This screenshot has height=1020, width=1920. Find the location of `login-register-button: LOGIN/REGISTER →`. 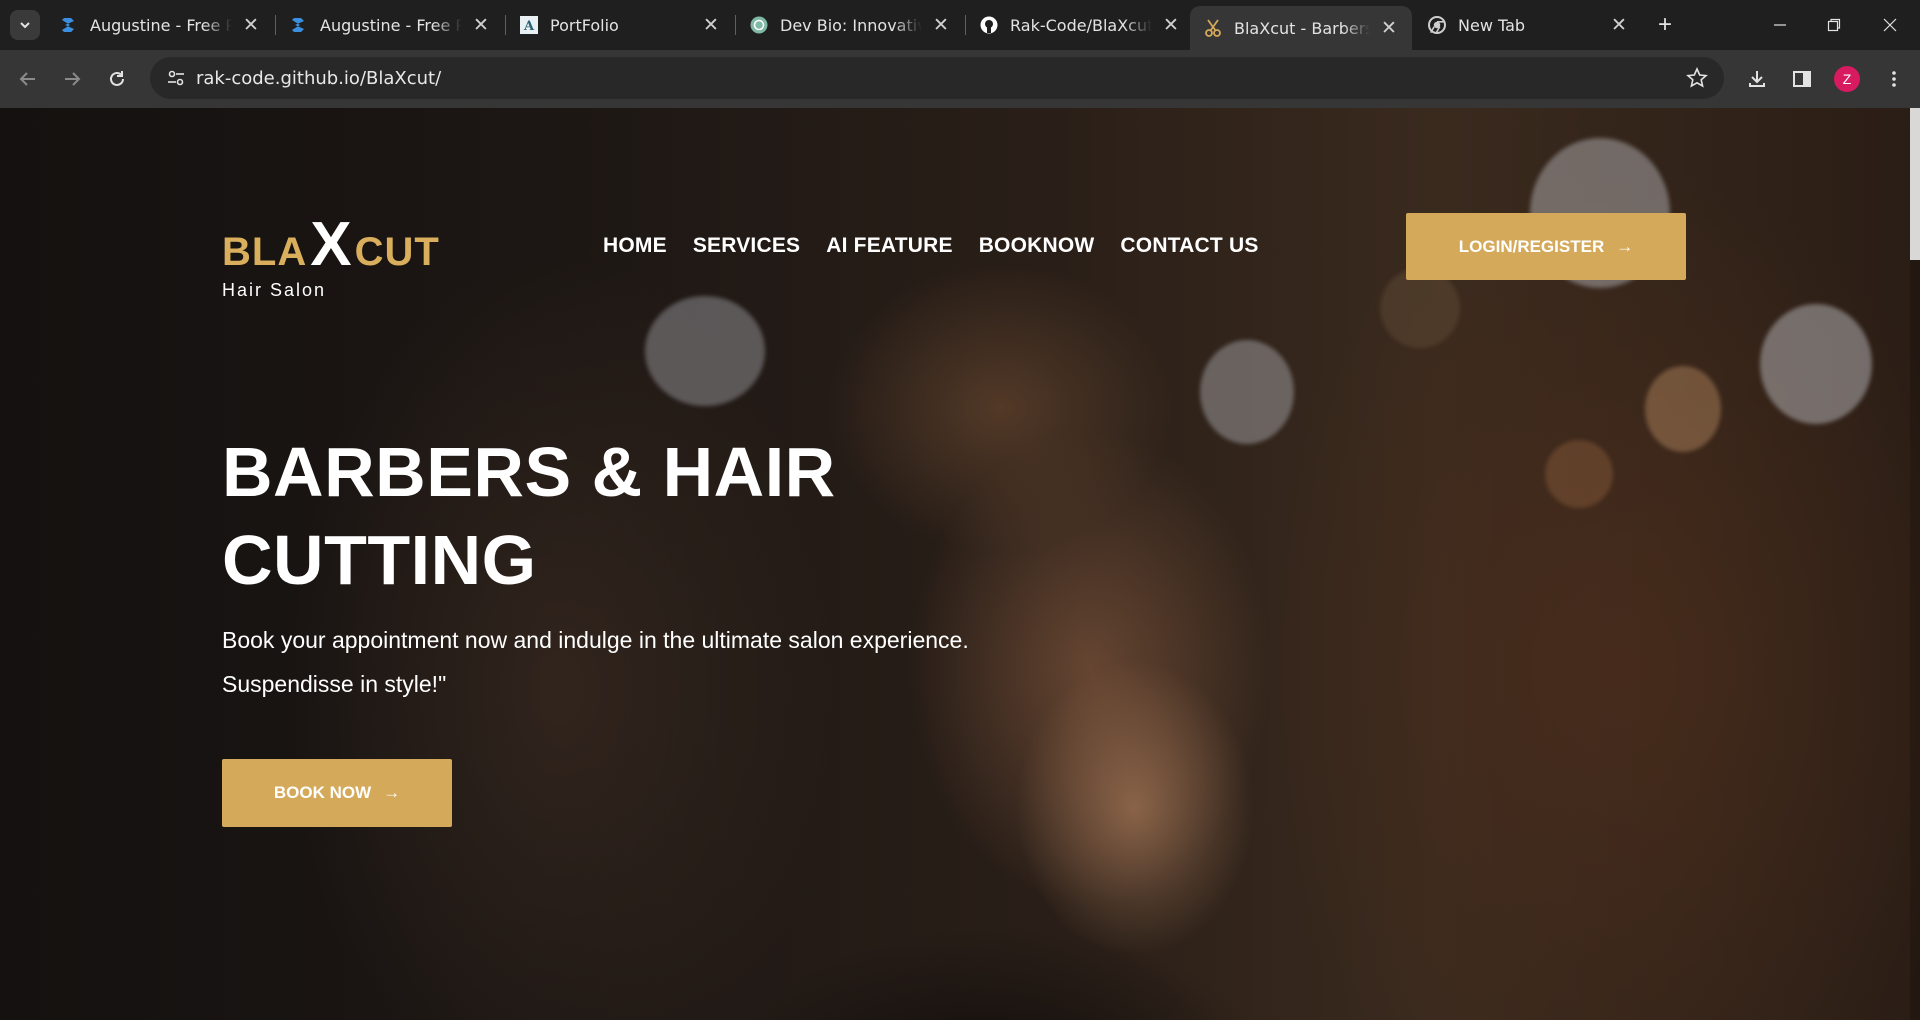

login-register-button: LOGIN/REGISTER → is located at coordinates (1546, 246).